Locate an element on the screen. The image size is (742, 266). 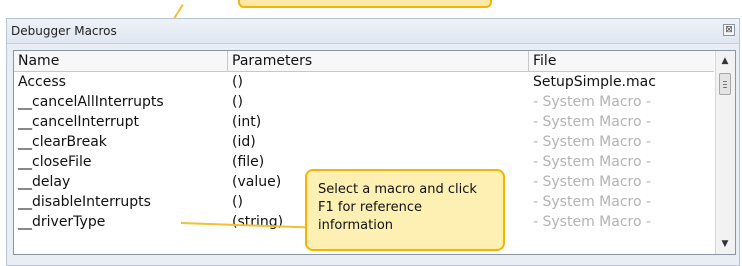
top-callout-fragment is located at coordinates (365, 4).